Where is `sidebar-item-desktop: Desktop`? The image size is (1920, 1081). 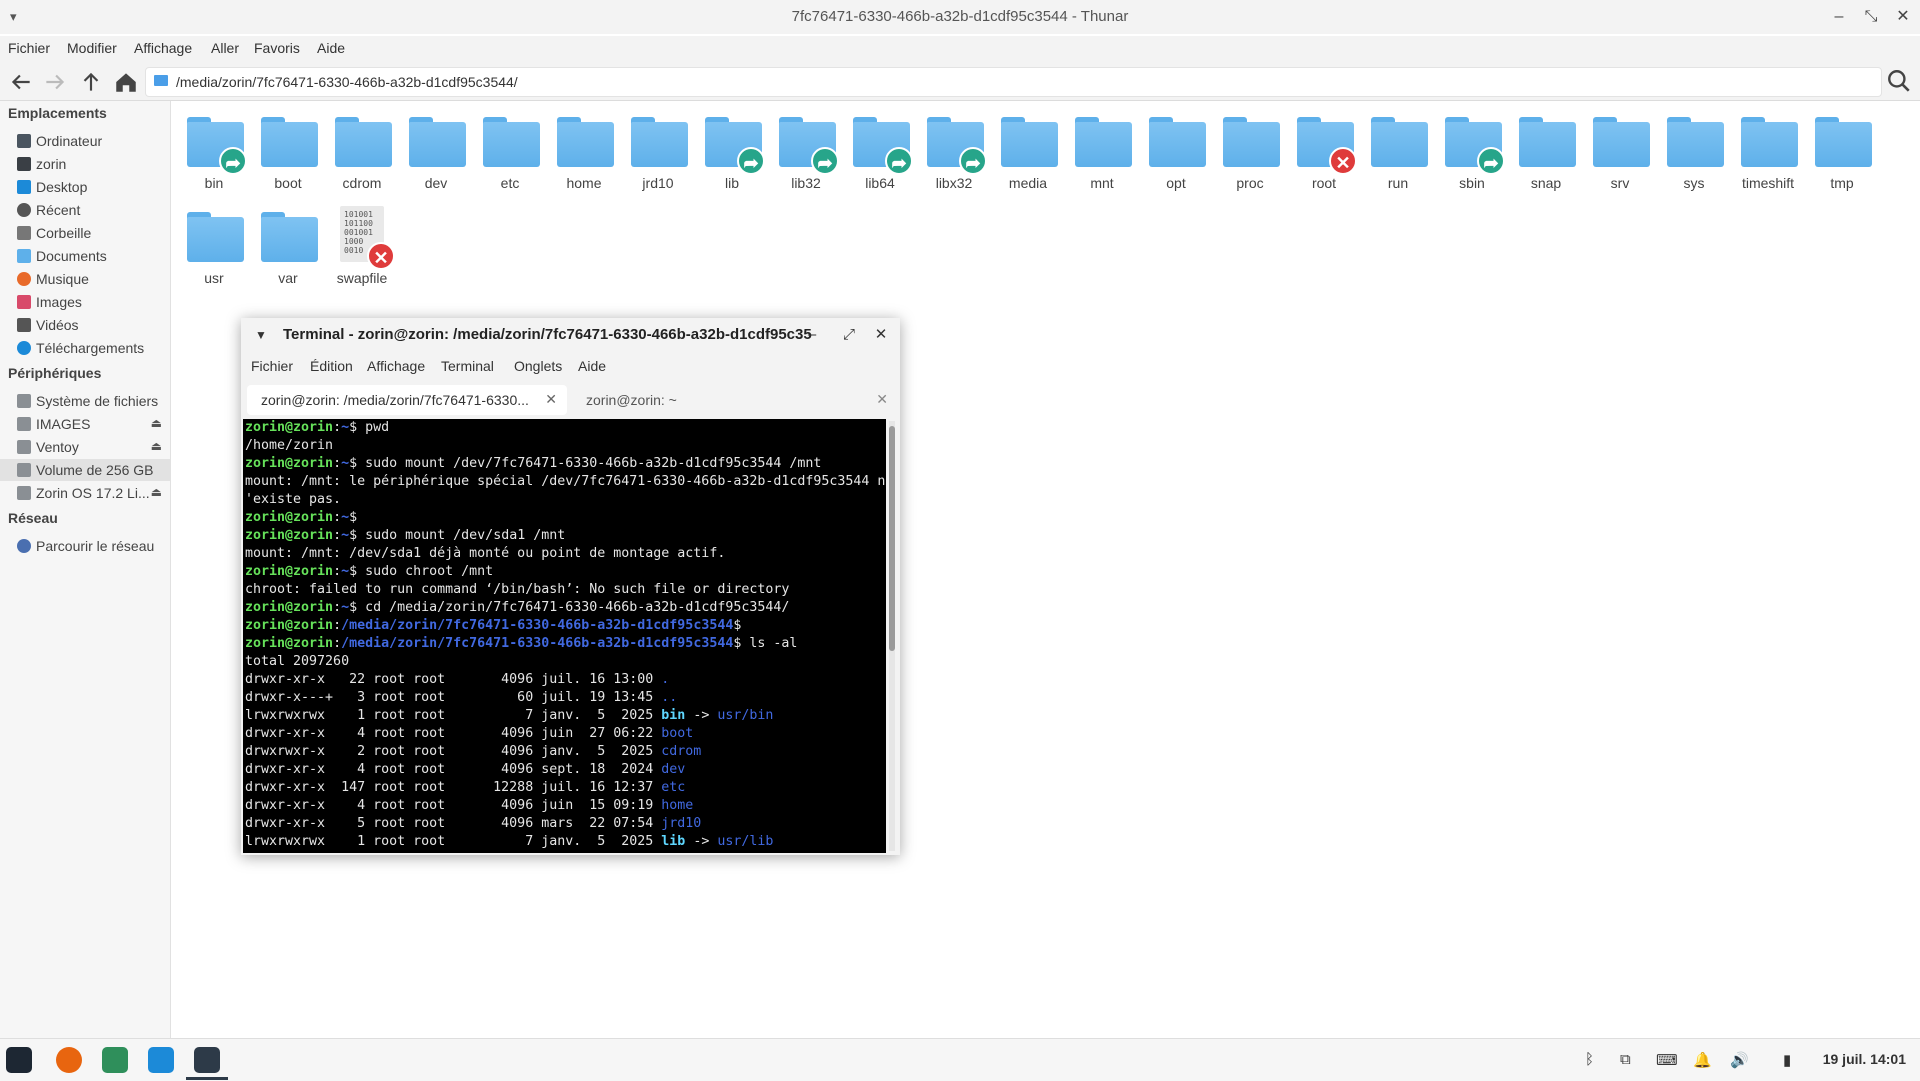 sidebar-item-desktop: Desktop is located at coordinates (85, 187).